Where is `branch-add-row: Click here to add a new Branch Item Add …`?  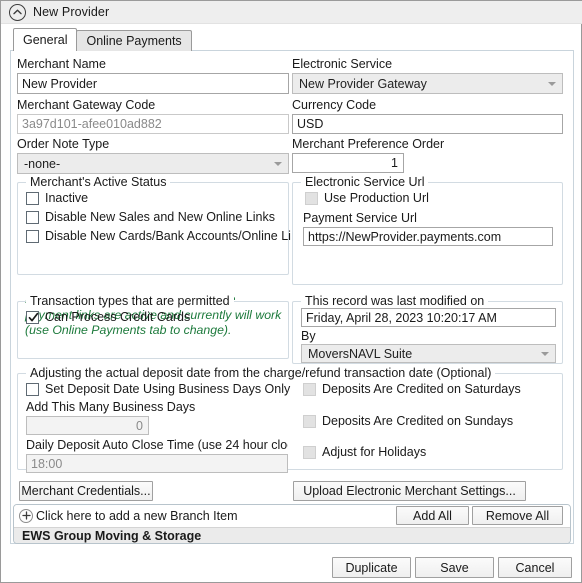
branch-add-row: Click here to add a new Branch Item Add … is located at coordinates (292, 515).